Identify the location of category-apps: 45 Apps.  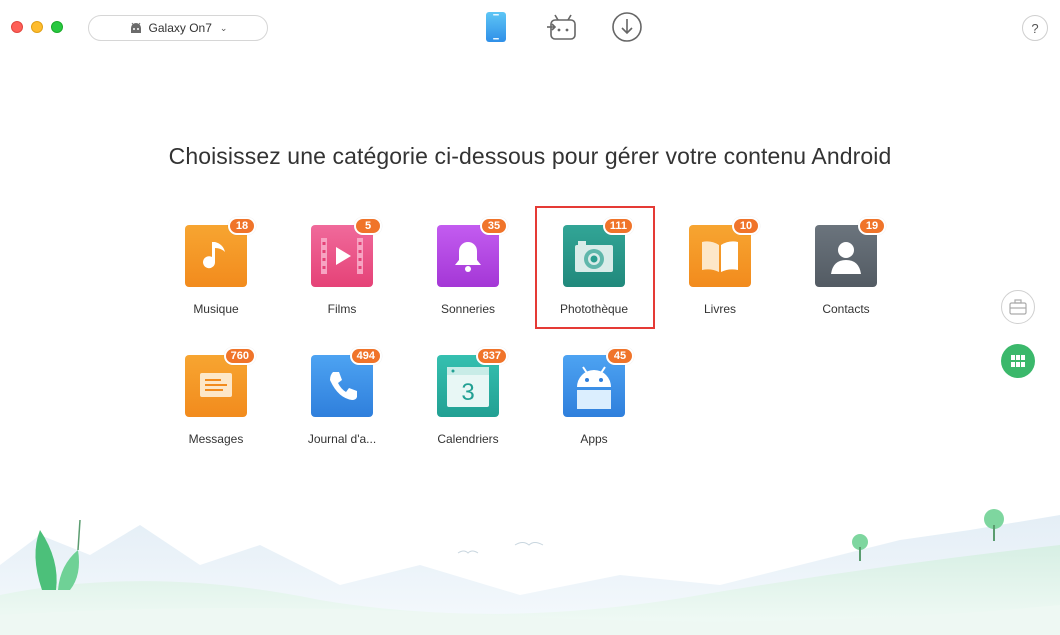
(594, 411).